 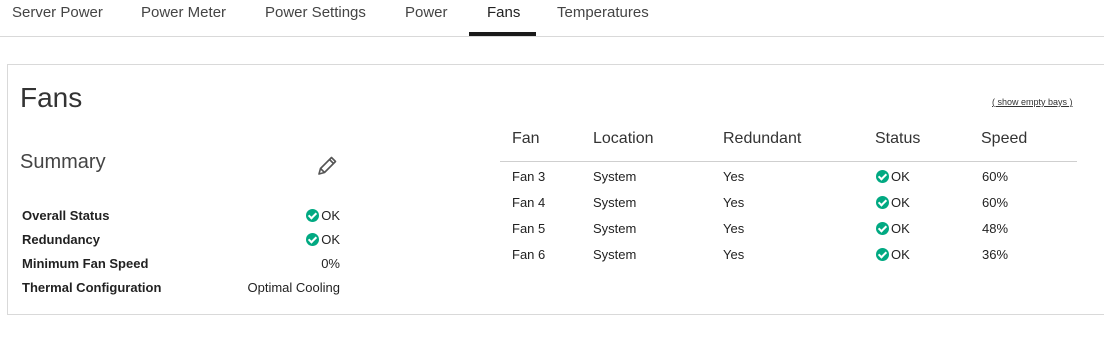 What do you see at coordinates (181, 265) in the screenshot?
I see `summary-row-minimum-fan-speed: Minimum Fan Speed 0%` at bounding box center [181, 265].